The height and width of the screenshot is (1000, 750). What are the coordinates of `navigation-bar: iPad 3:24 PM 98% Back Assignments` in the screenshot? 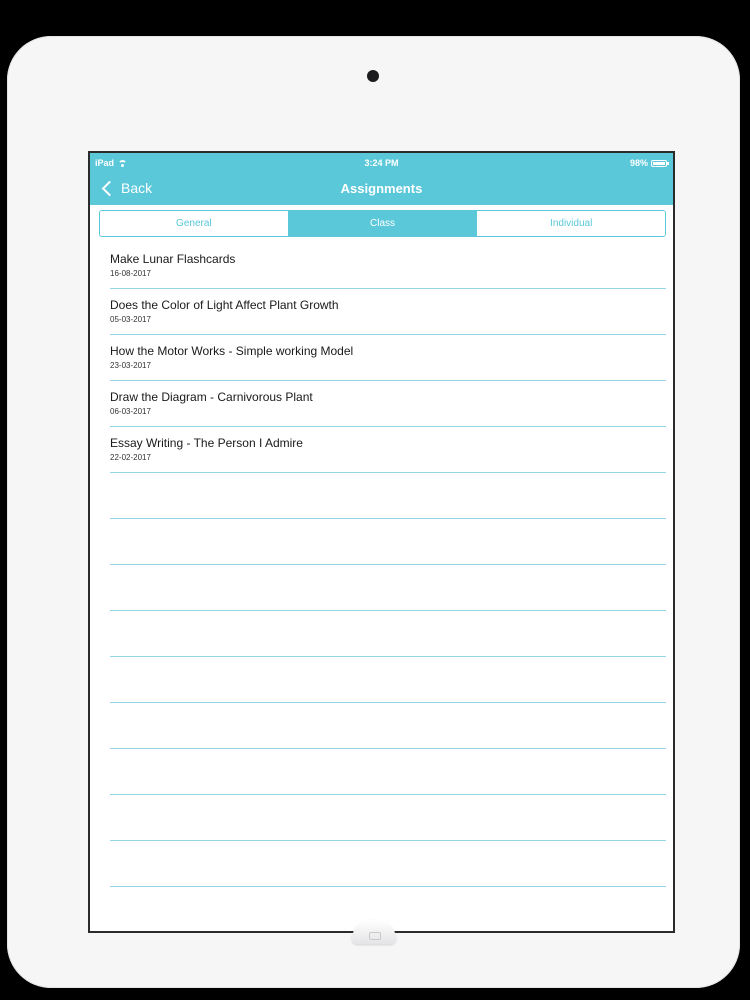 It's located at (381, 179).